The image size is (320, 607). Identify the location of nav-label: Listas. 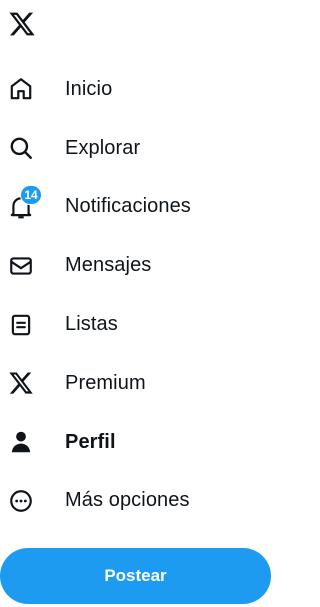
(91, 324).